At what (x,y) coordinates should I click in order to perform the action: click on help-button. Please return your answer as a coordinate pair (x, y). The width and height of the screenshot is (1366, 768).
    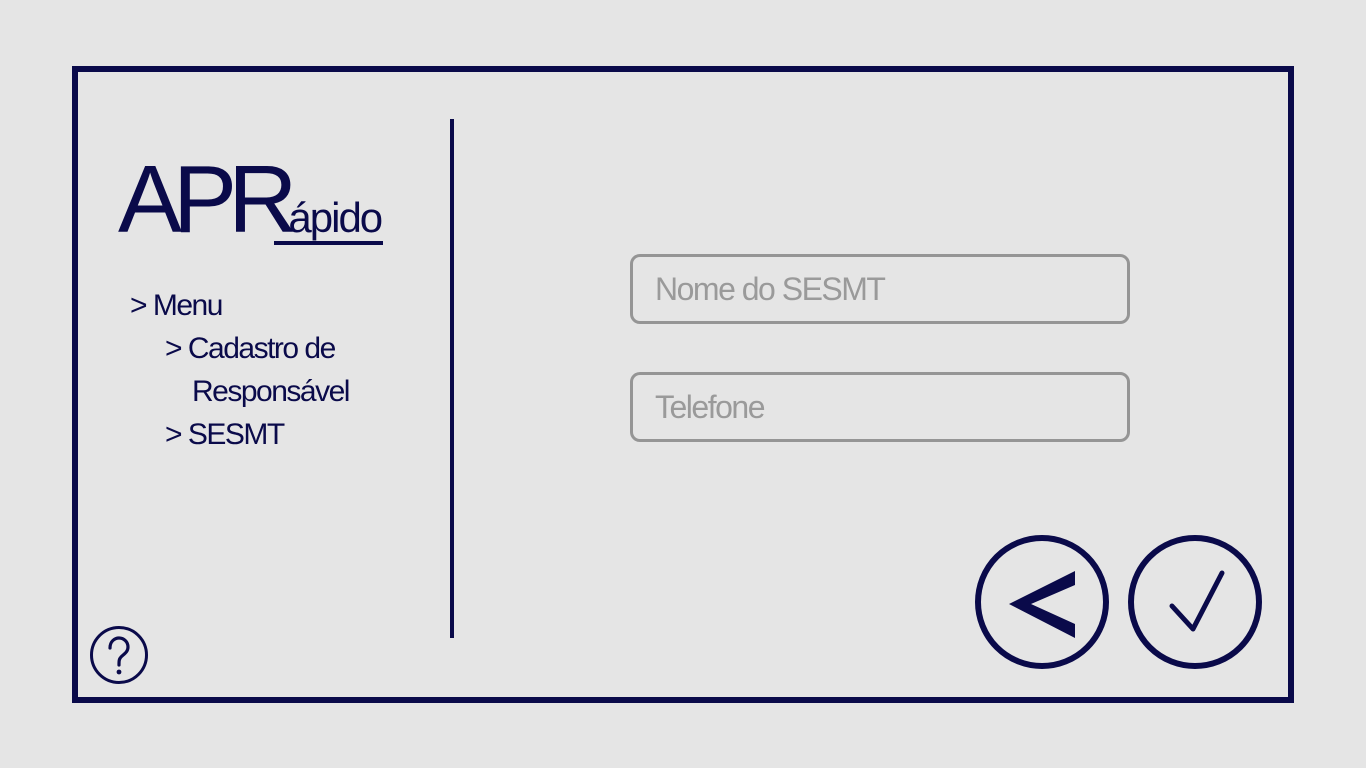
    Looking at the image, I should click on (119, 655).